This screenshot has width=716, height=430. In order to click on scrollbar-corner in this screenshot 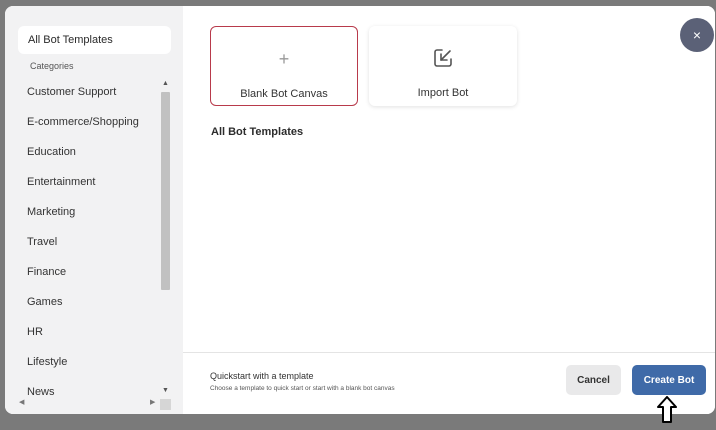, I will do `click(165, 404)`.